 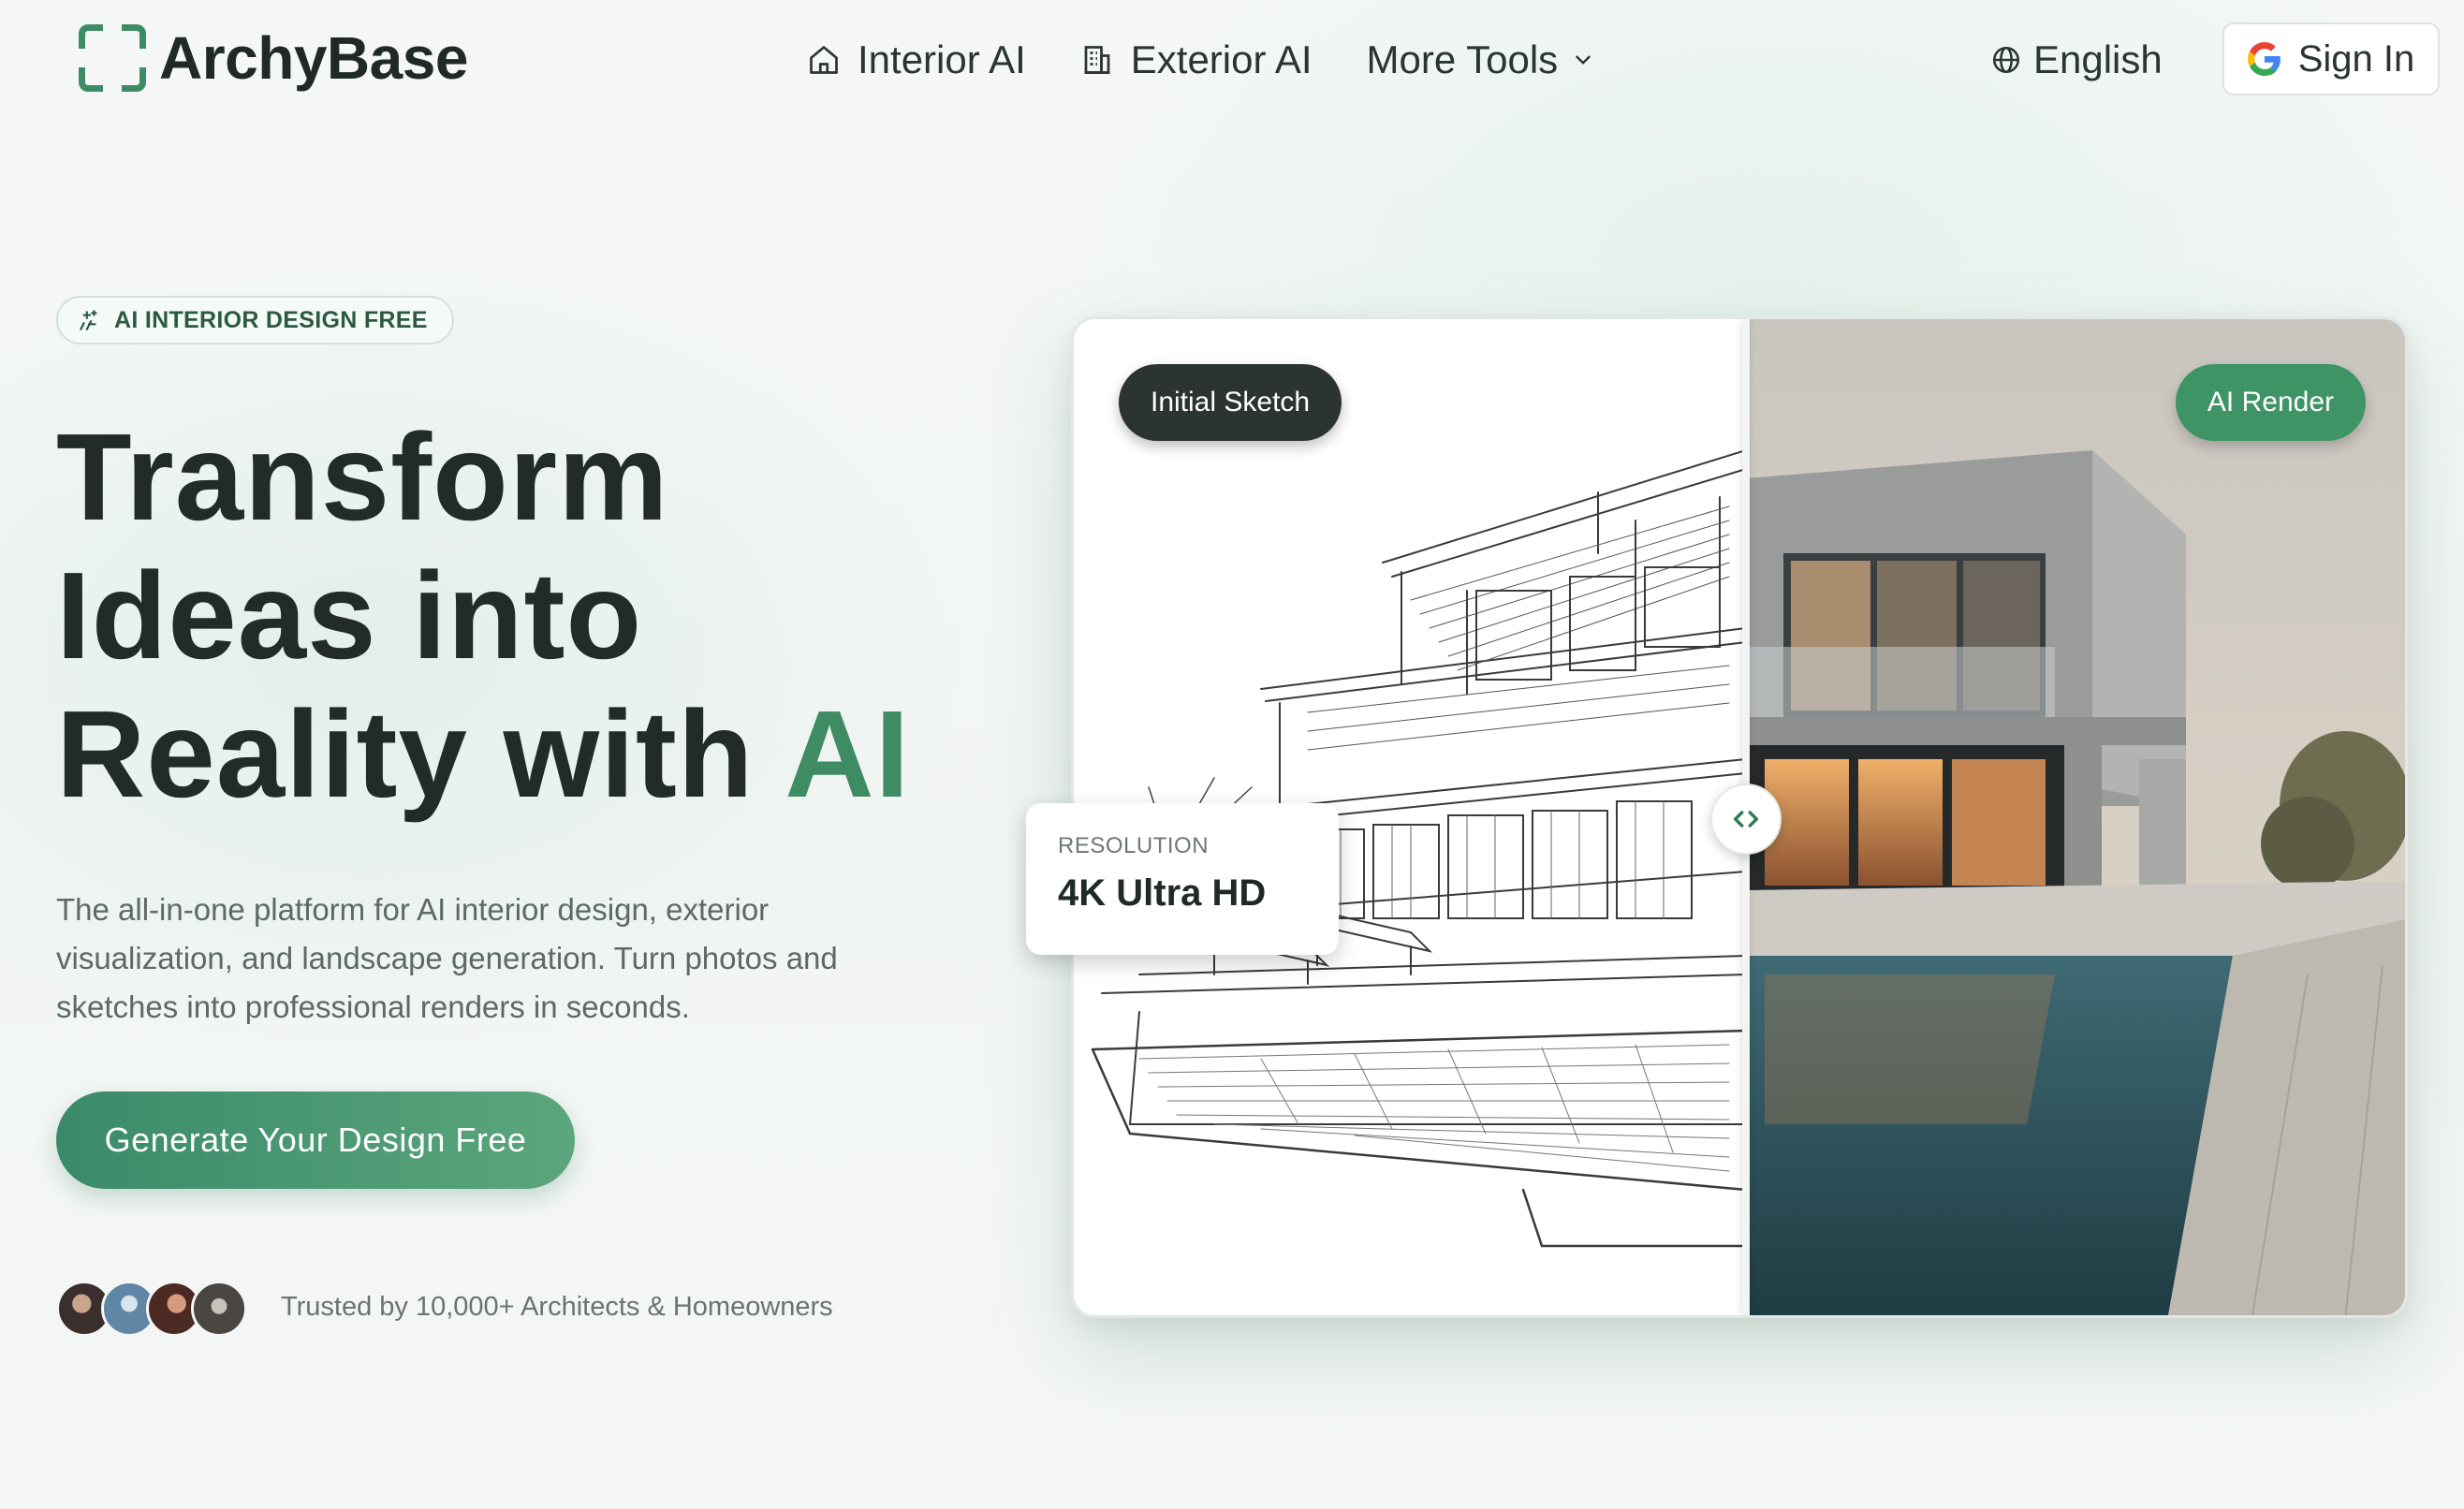 I want to click on code-arrows-icon, so click(x=1746, y=819).